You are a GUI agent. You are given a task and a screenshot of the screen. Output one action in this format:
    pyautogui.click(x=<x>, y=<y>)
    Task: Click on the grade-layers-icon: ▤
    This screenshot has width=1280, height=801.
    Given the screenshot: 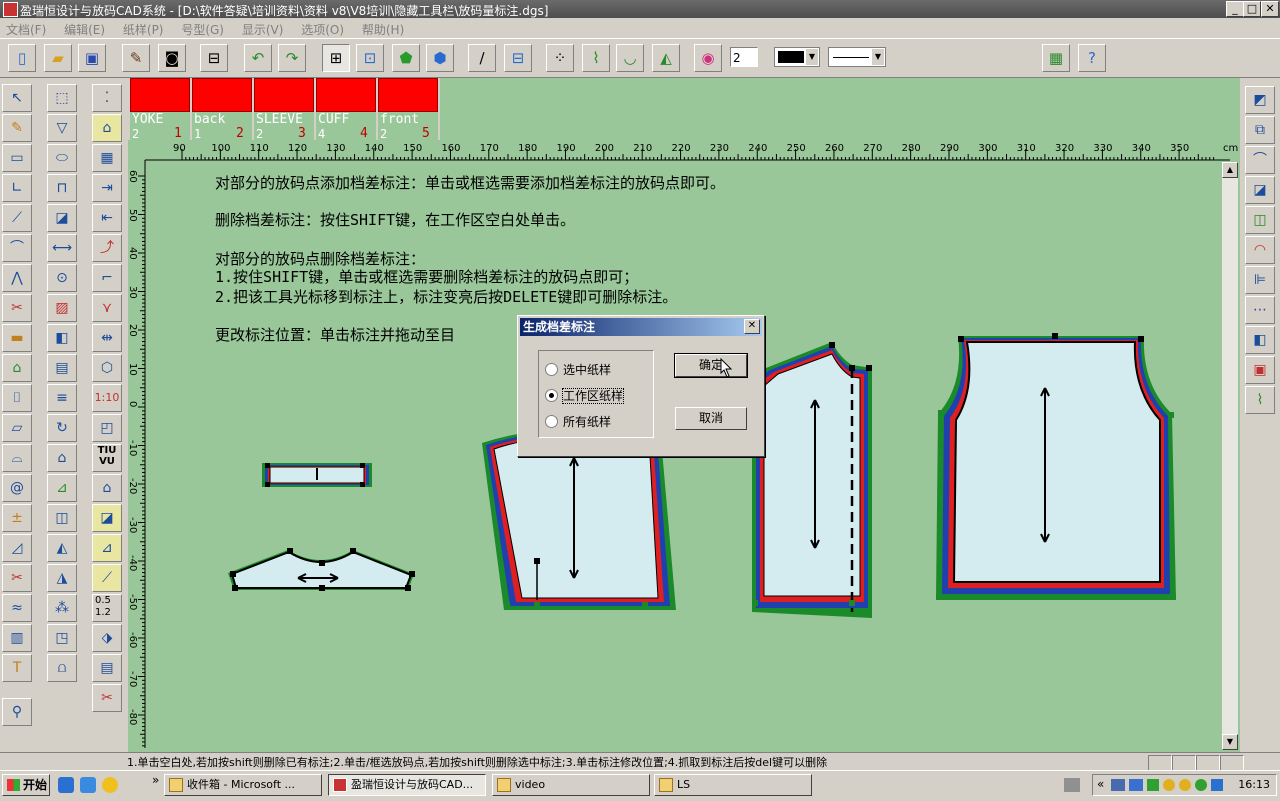 What is the action you would take?
    pyautogui.click(x=107, y=668)
    